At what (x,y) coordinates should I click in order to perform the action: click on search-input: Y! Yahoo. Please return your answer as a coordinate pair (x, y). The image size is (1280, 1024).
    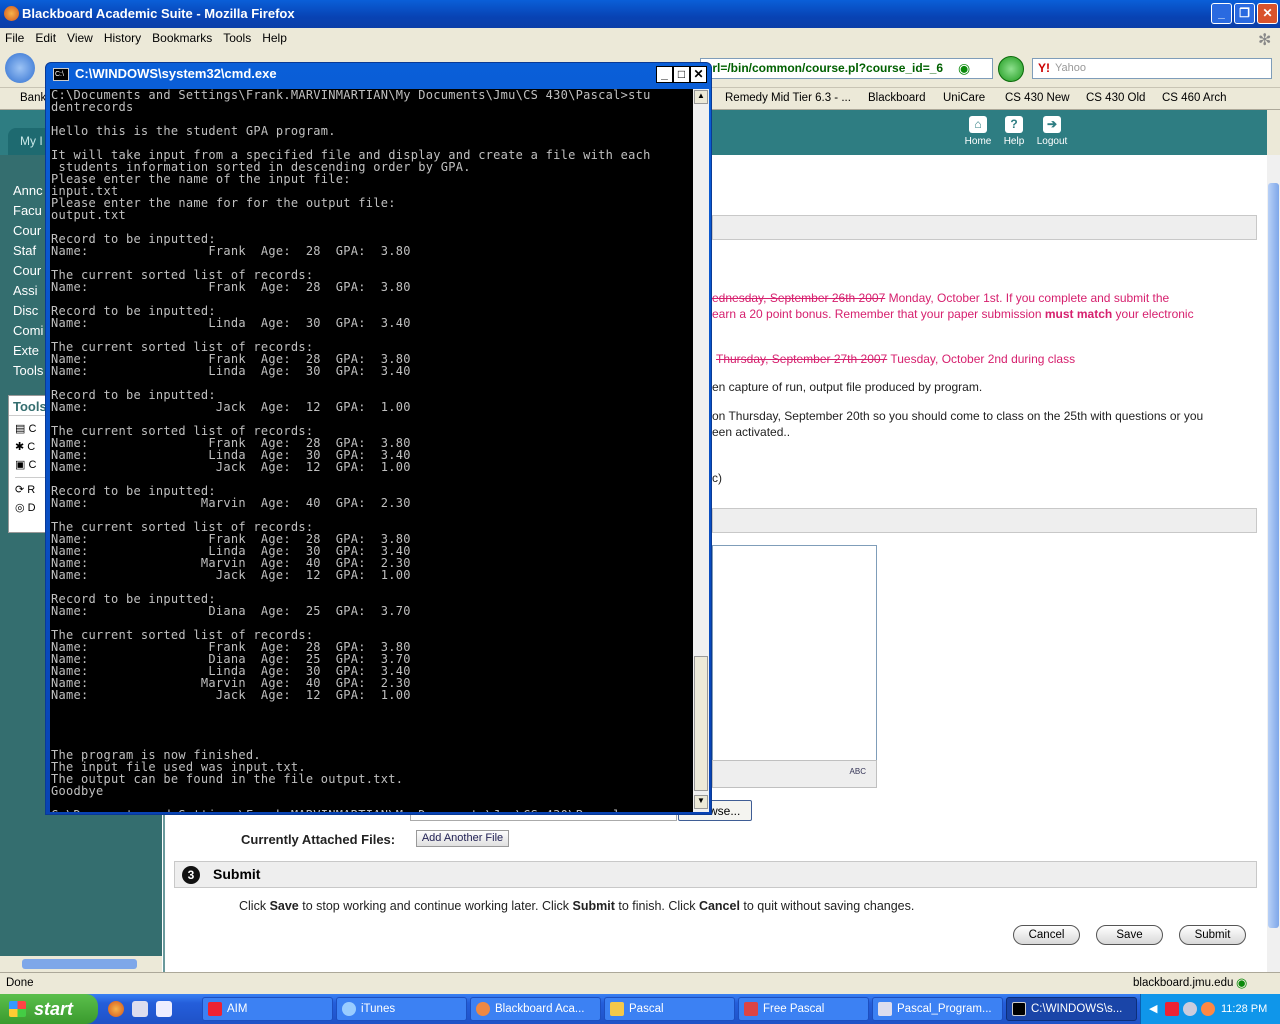
    Looking at the image, I should click on (1152, 68).